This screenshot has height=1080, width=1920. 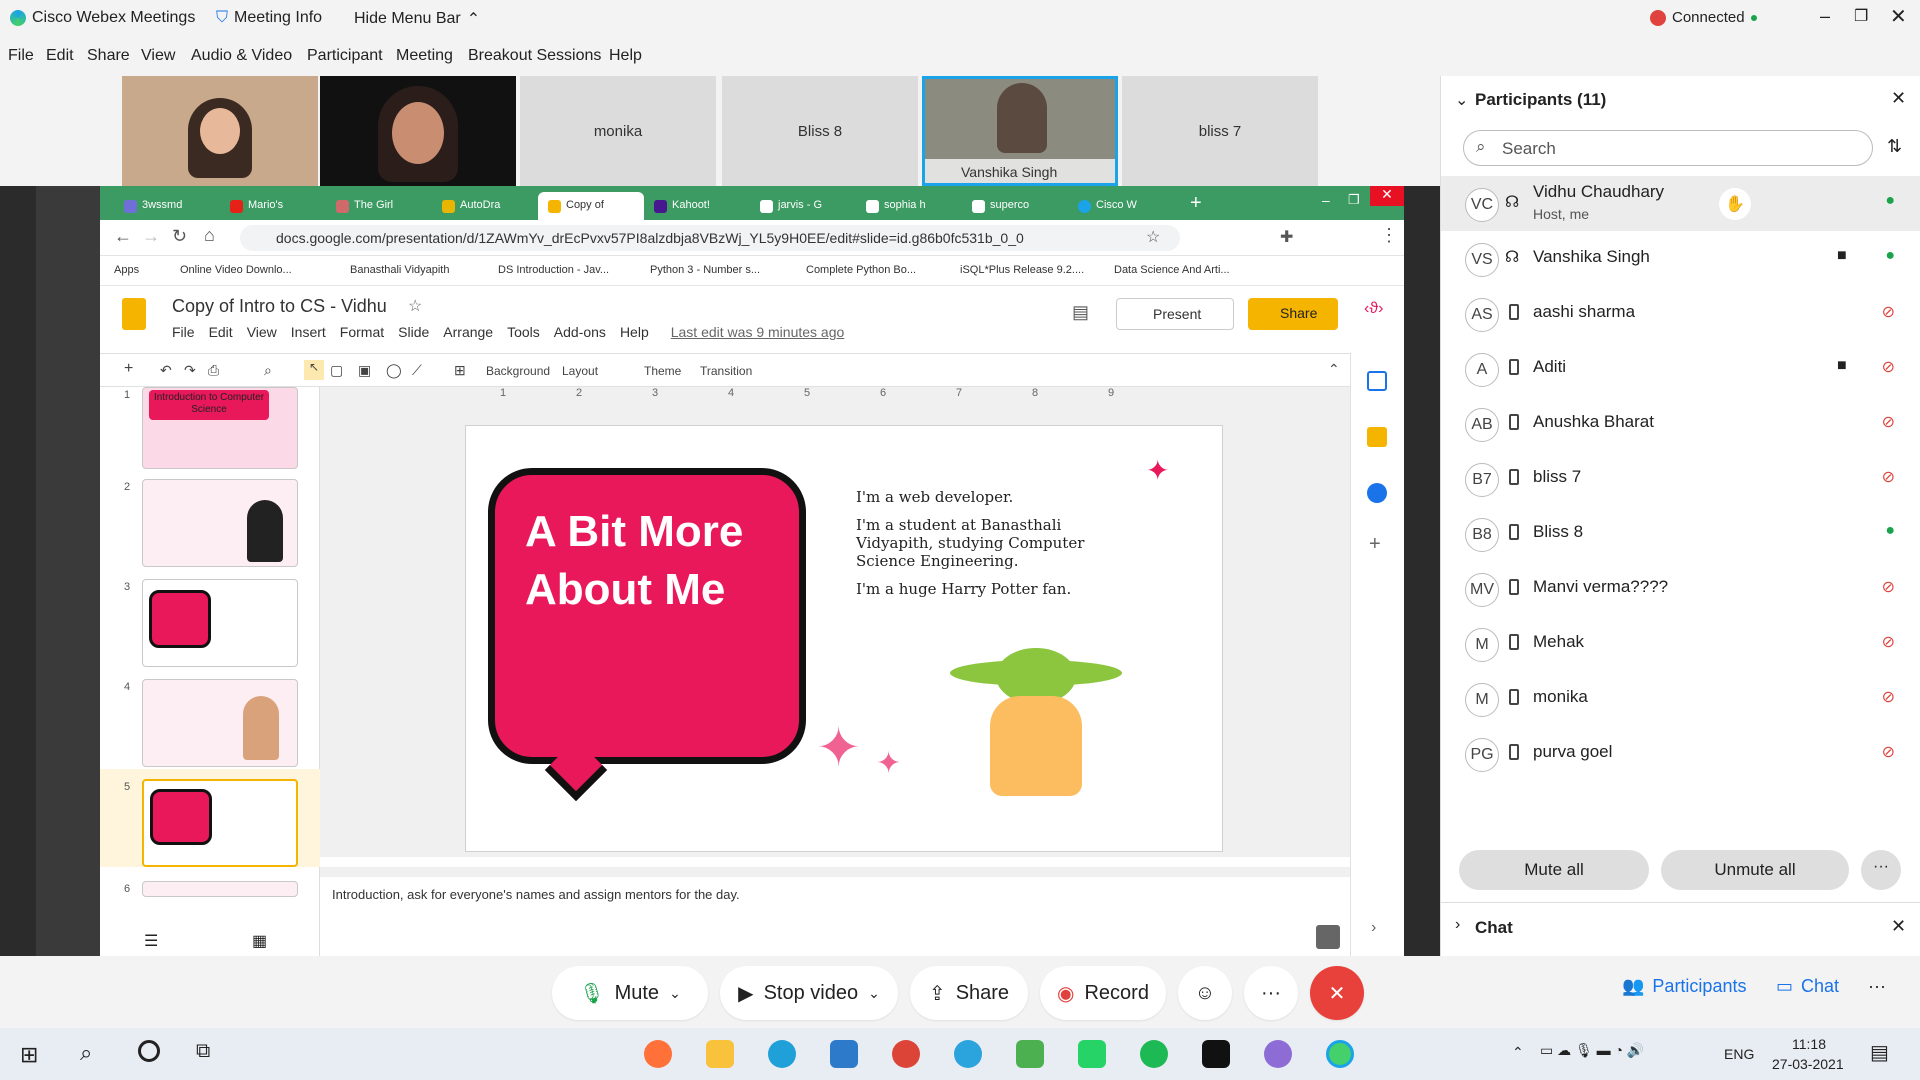 What do you see at coordinates (523, 332) in the screenshot?
I see `slides-menu-tools: Tools` at bounding box center [523, 332].